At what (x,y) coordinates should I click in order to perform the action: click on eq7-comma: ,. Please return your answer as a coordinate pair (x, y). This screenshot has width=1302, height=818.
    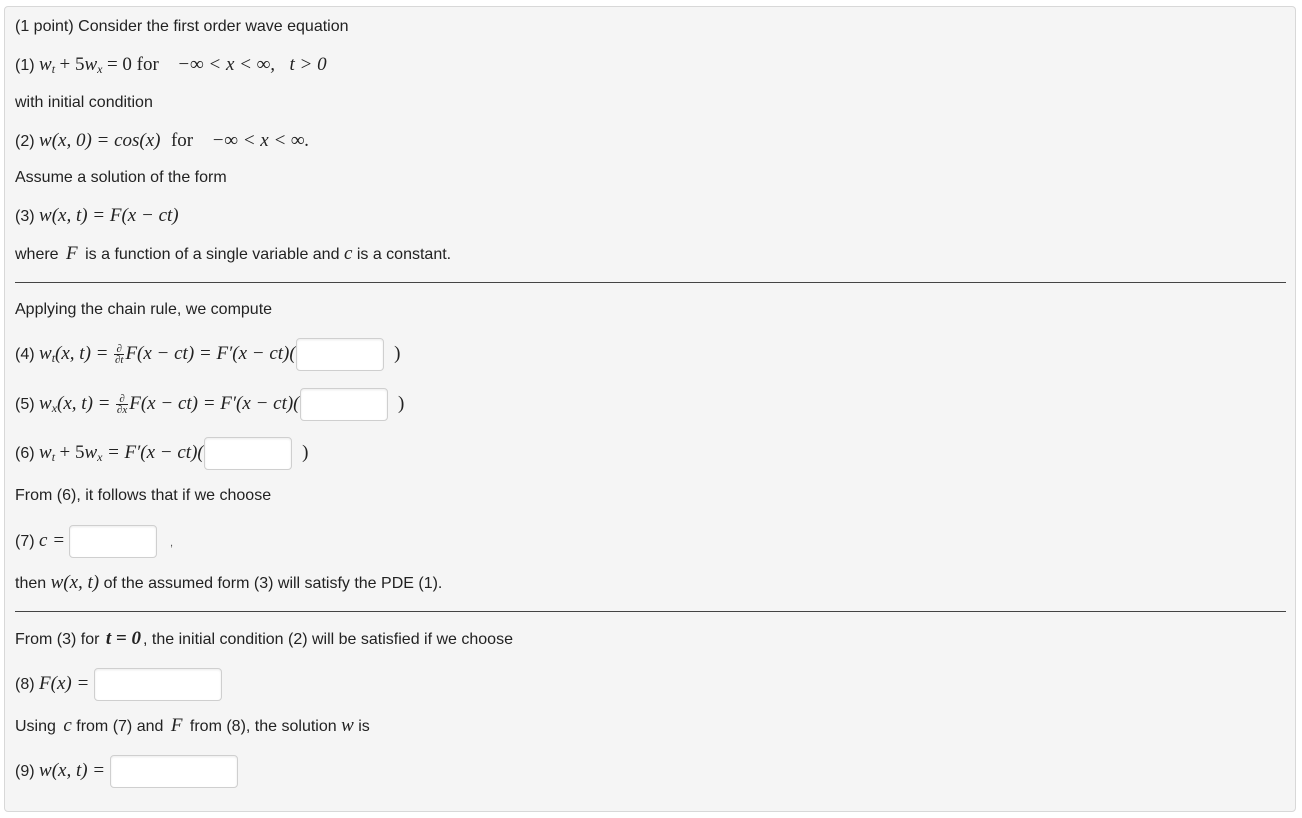
    Looking at the image, I should click on (171, 543).